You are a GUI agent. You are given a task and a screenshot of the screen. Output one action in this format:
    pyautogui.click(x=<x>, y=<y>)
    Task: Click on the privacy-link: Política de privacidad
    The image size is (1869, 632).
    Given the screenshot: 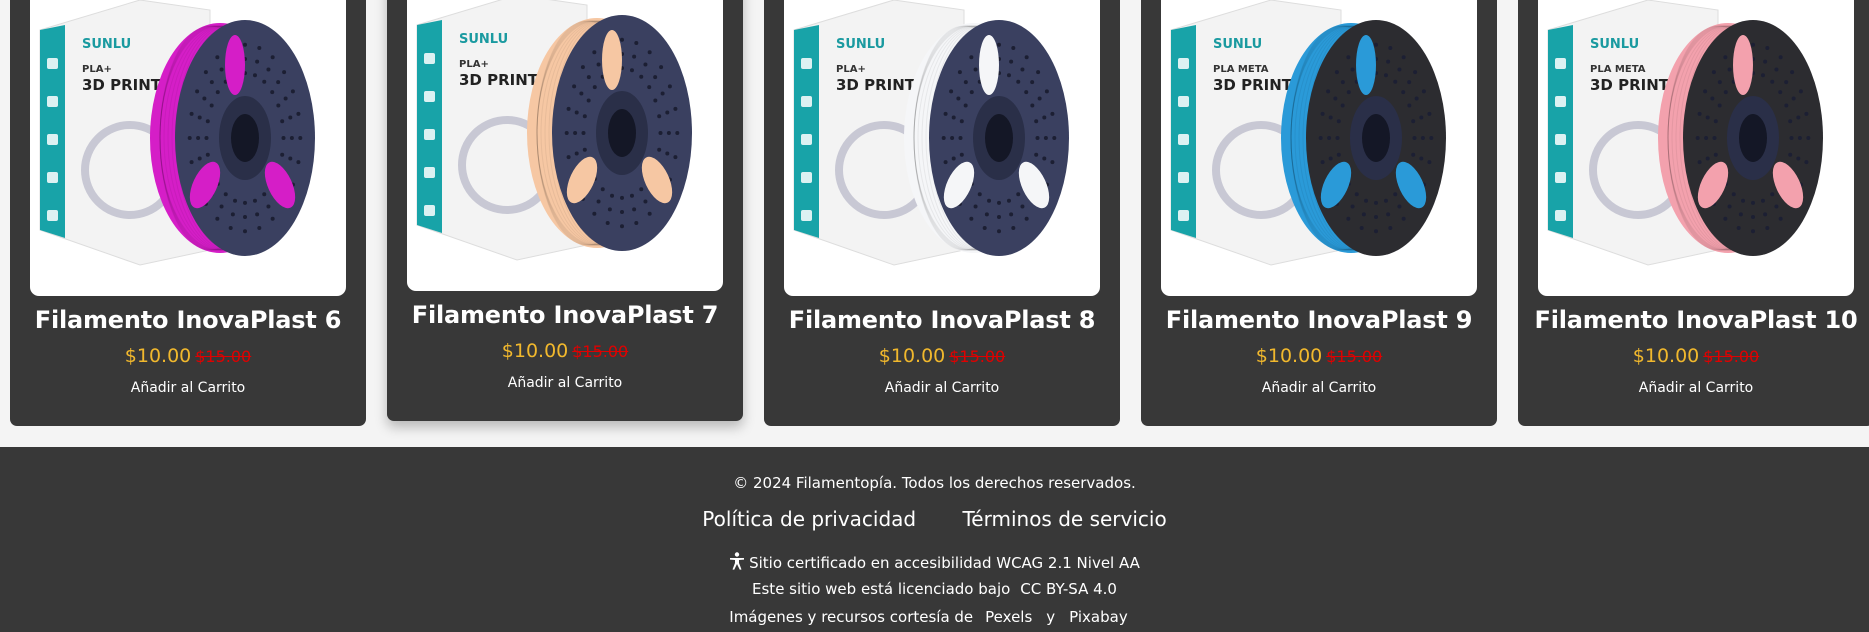 What is the action you would take?
    pyautogui.click(x=809, y=519)
    